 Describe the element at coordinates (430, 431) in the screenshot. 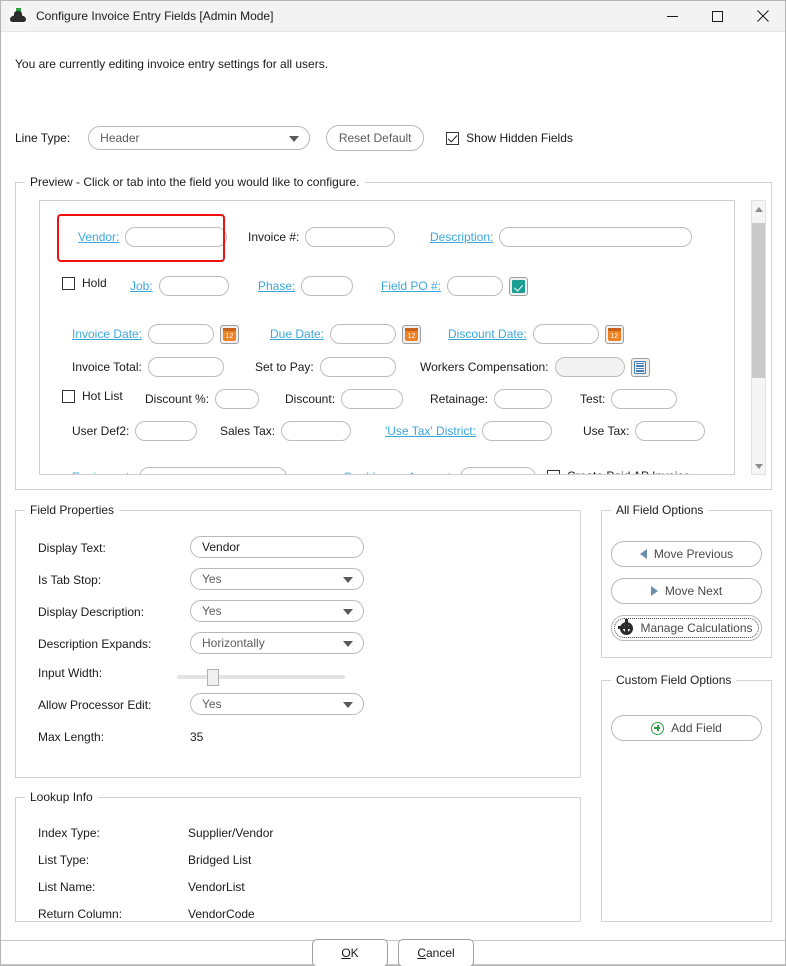

I see `preview-label-use-tax-district: 'Use Tax' District:` at that location.